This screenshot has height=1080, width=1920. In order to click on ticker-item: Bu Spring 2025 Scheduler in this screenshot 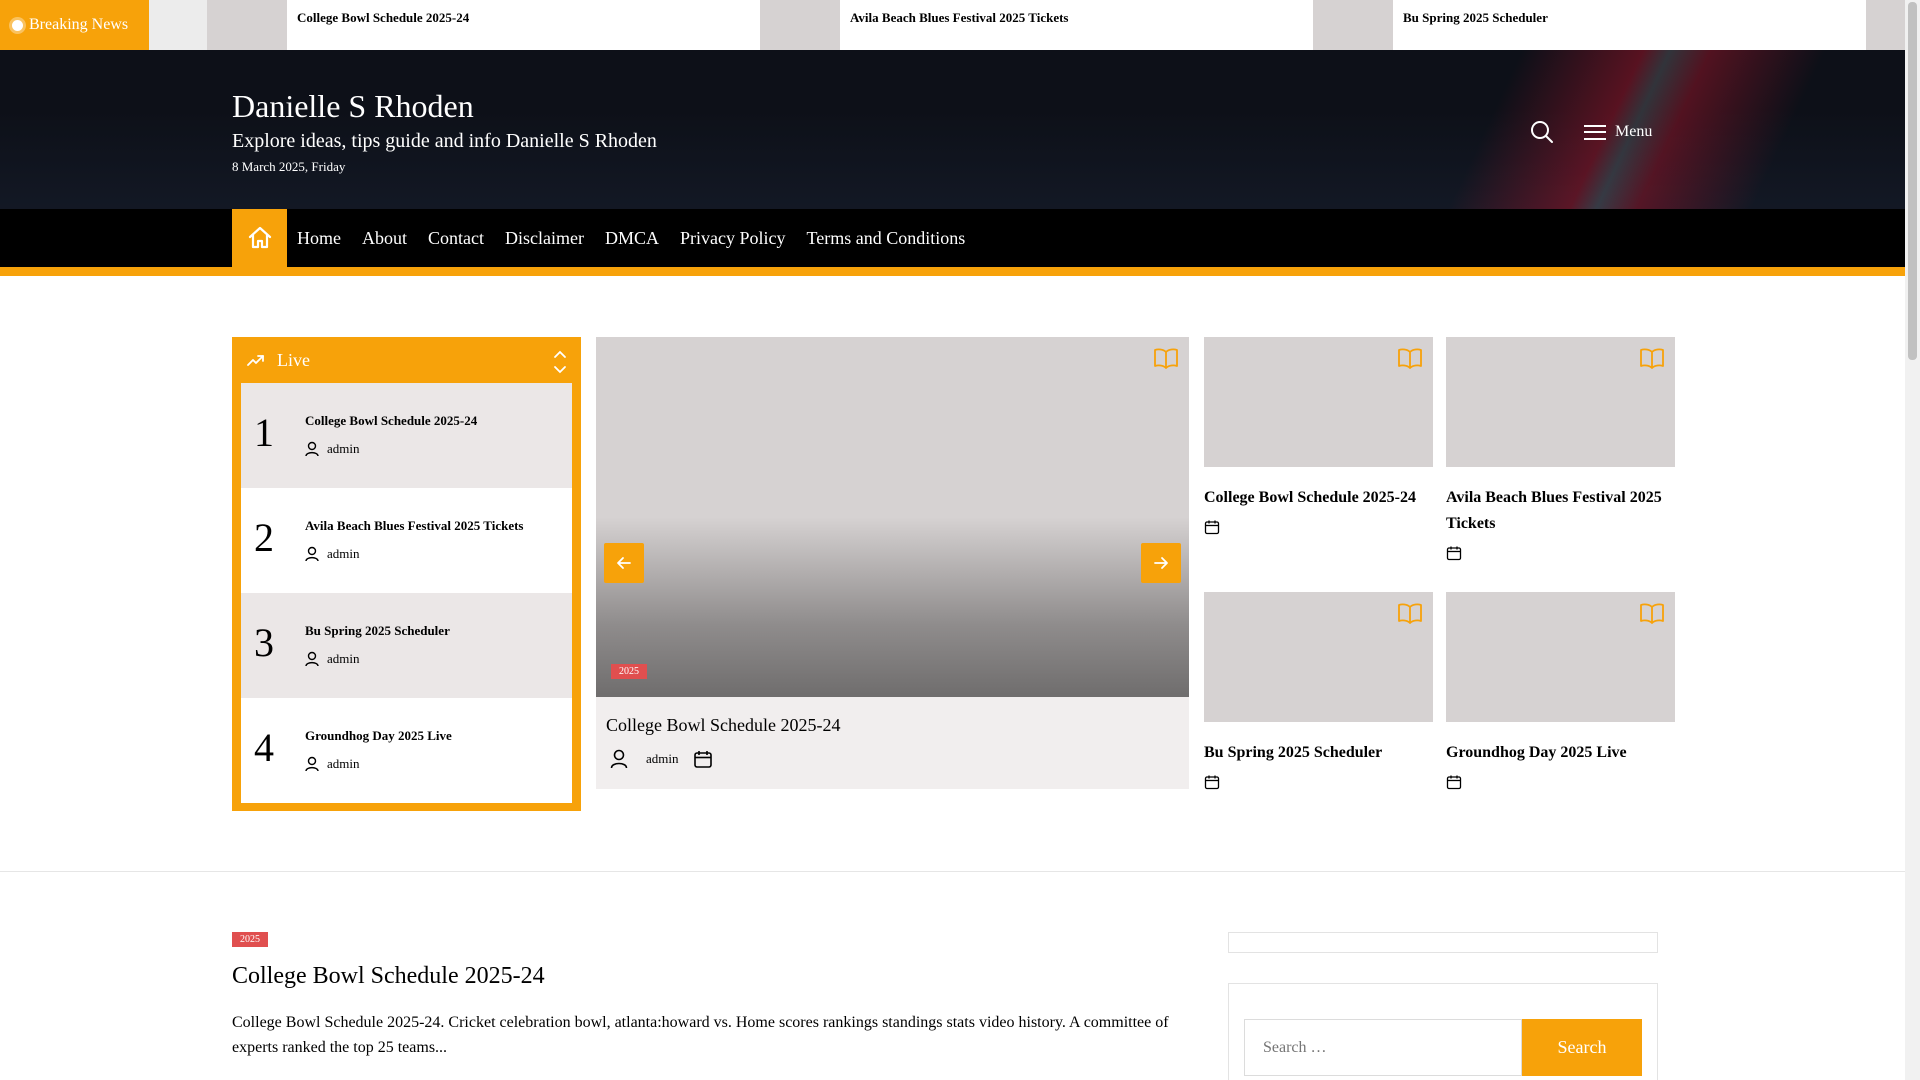, I will do `click(1589, 25)`.